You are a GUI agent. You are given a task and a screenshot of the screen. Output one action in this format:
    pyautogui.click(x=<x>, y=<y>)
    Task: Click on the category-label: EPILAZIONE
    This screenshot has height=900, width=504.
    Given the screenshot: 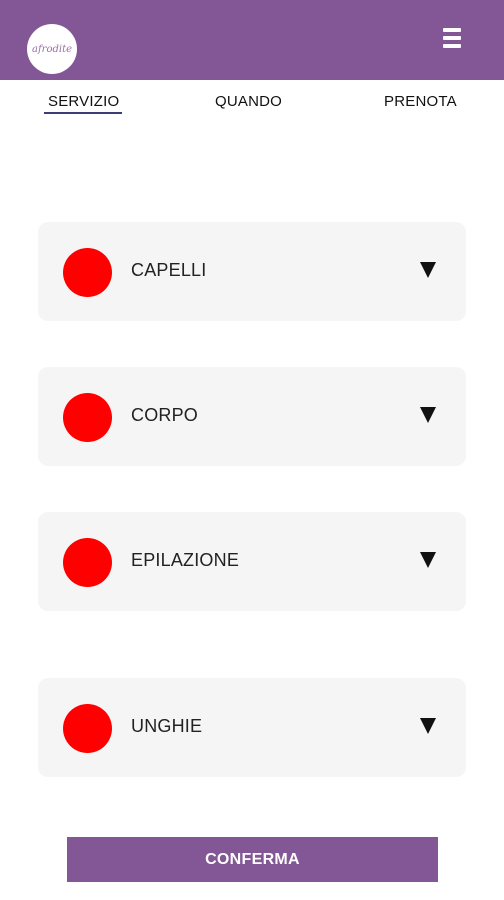 What is the action you would take?
    pyautogui.click(x=185, y=560)
    